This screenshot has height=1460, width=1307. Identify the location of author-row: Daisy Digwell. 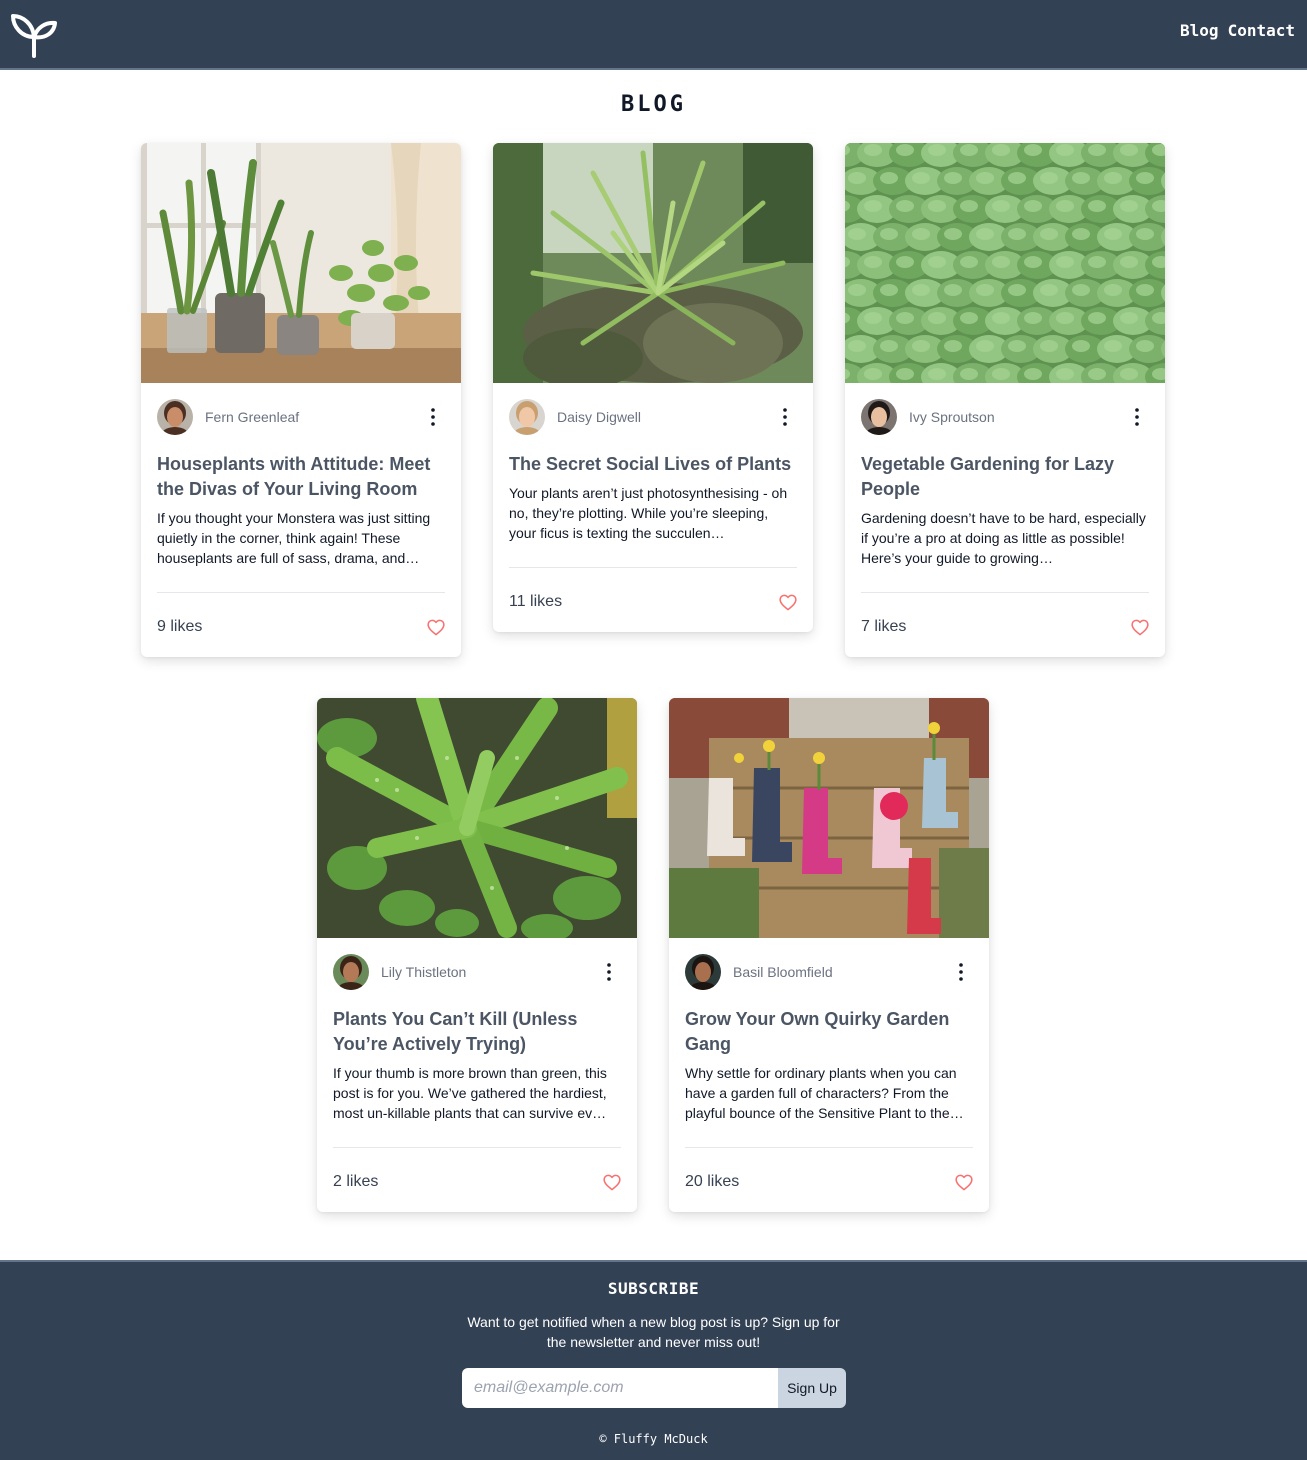
(653, 417).